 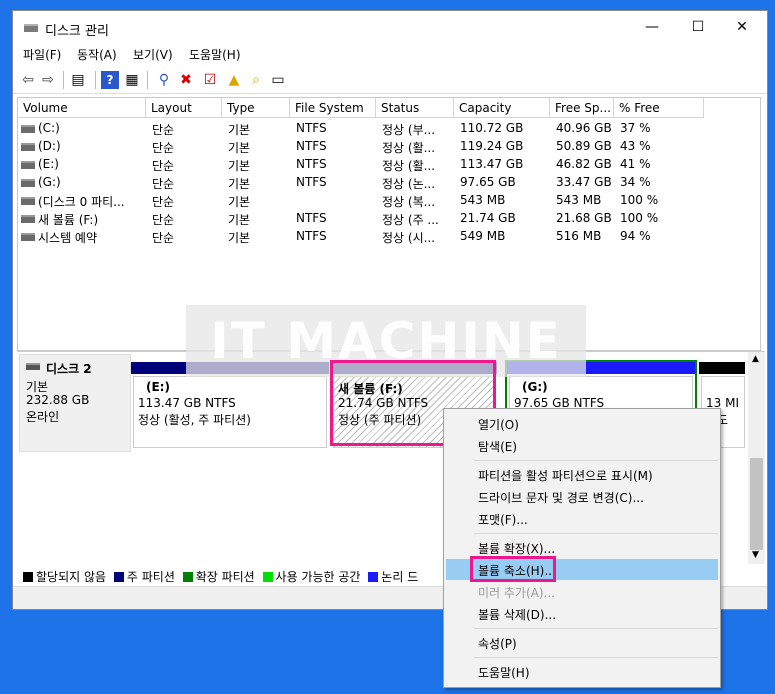 I want to click on connect-icon: ⚲, so click(x=164, y=80).